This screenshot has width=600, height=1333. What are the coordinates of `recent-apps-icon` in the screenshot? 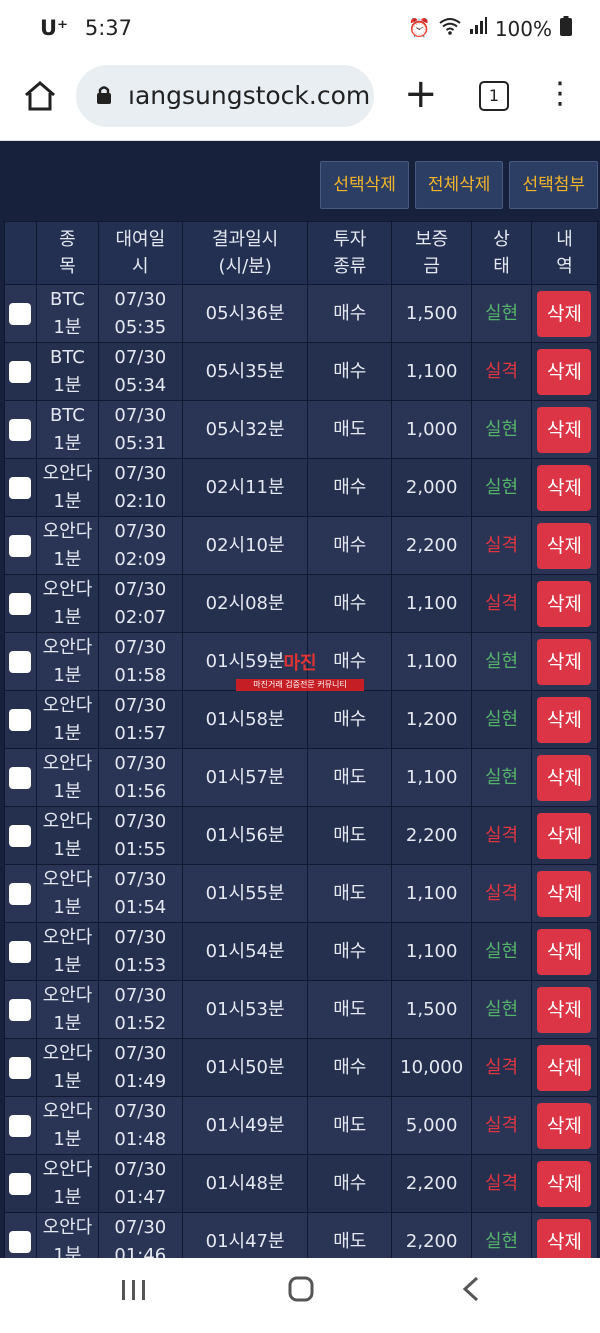 It's located at (134, 1292).